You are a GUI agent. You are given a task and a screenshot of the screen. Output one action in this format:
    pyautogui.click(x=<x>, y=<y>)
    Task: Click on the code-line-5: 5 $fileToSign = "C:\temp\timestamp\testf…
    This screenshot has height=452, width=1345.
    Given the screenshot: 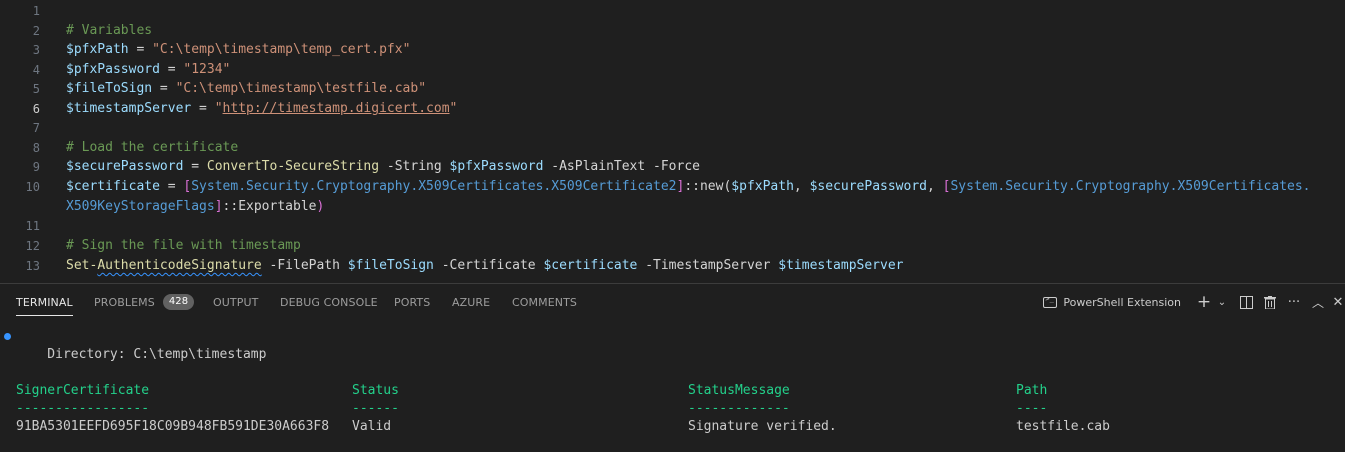 What is the action you would take?
    pyautogui.click(x=213, y=89)
    